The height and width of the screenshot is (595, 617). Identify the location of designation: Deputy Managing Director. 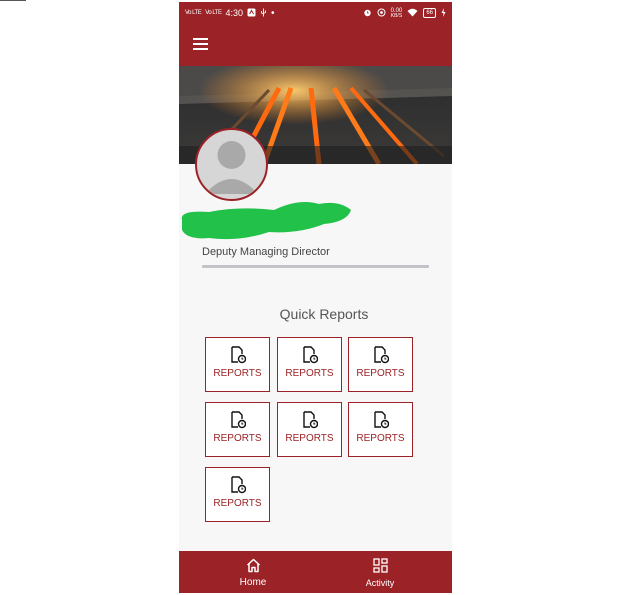
(266, 252).